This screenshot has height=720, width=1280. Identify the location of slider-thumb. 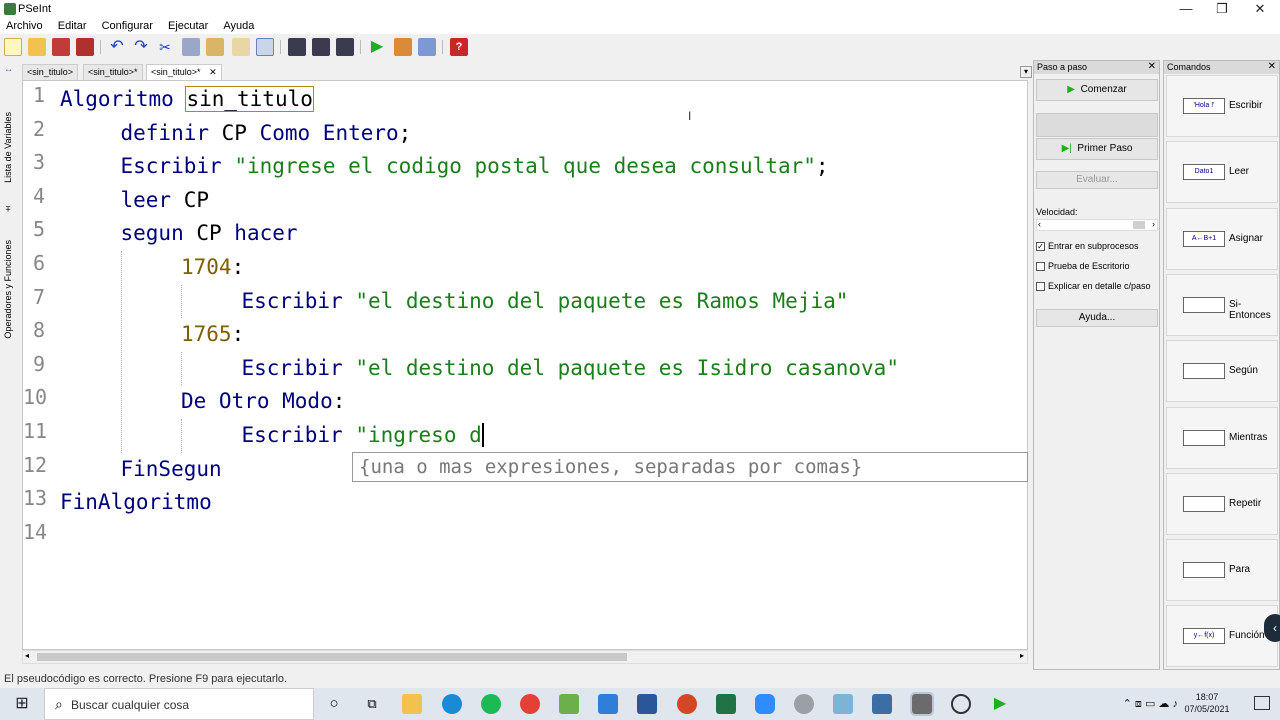
(1139, 225).